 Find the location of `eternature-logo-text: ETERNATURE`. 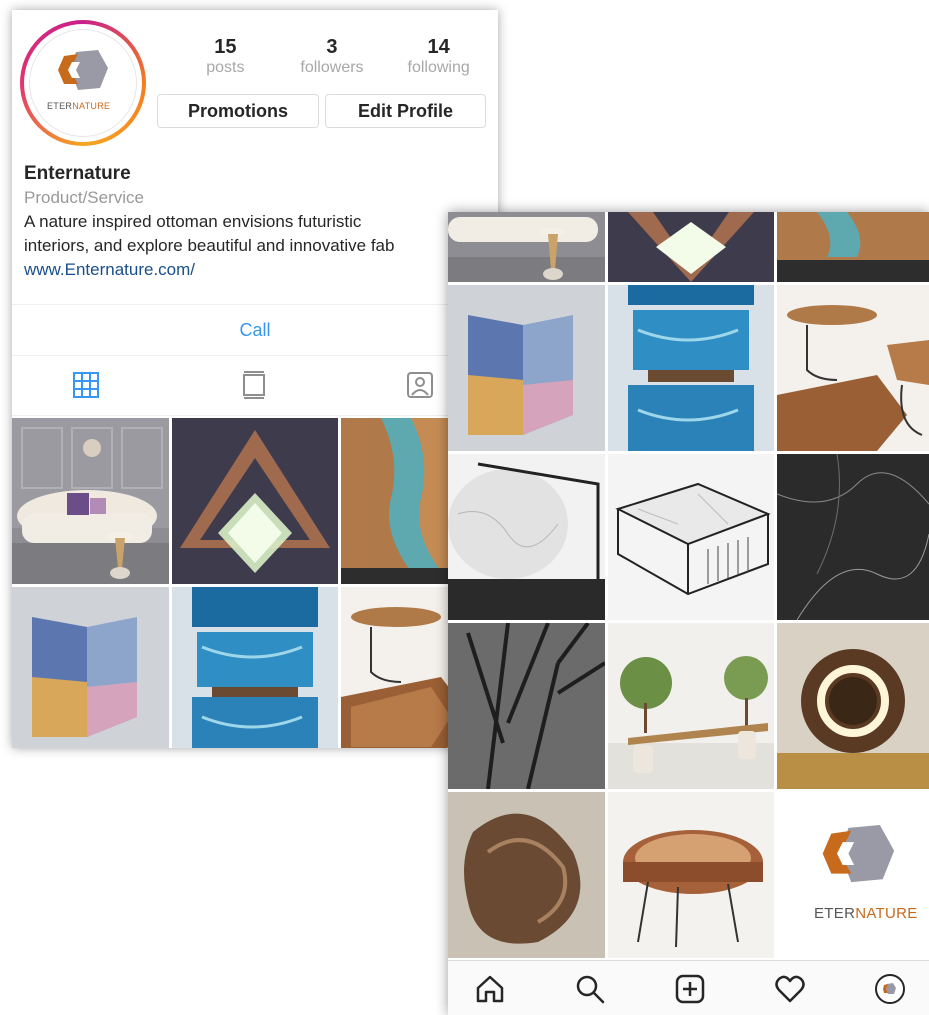

eternature-logo-text: ETERNATURE is located at coordinates (866, 913).